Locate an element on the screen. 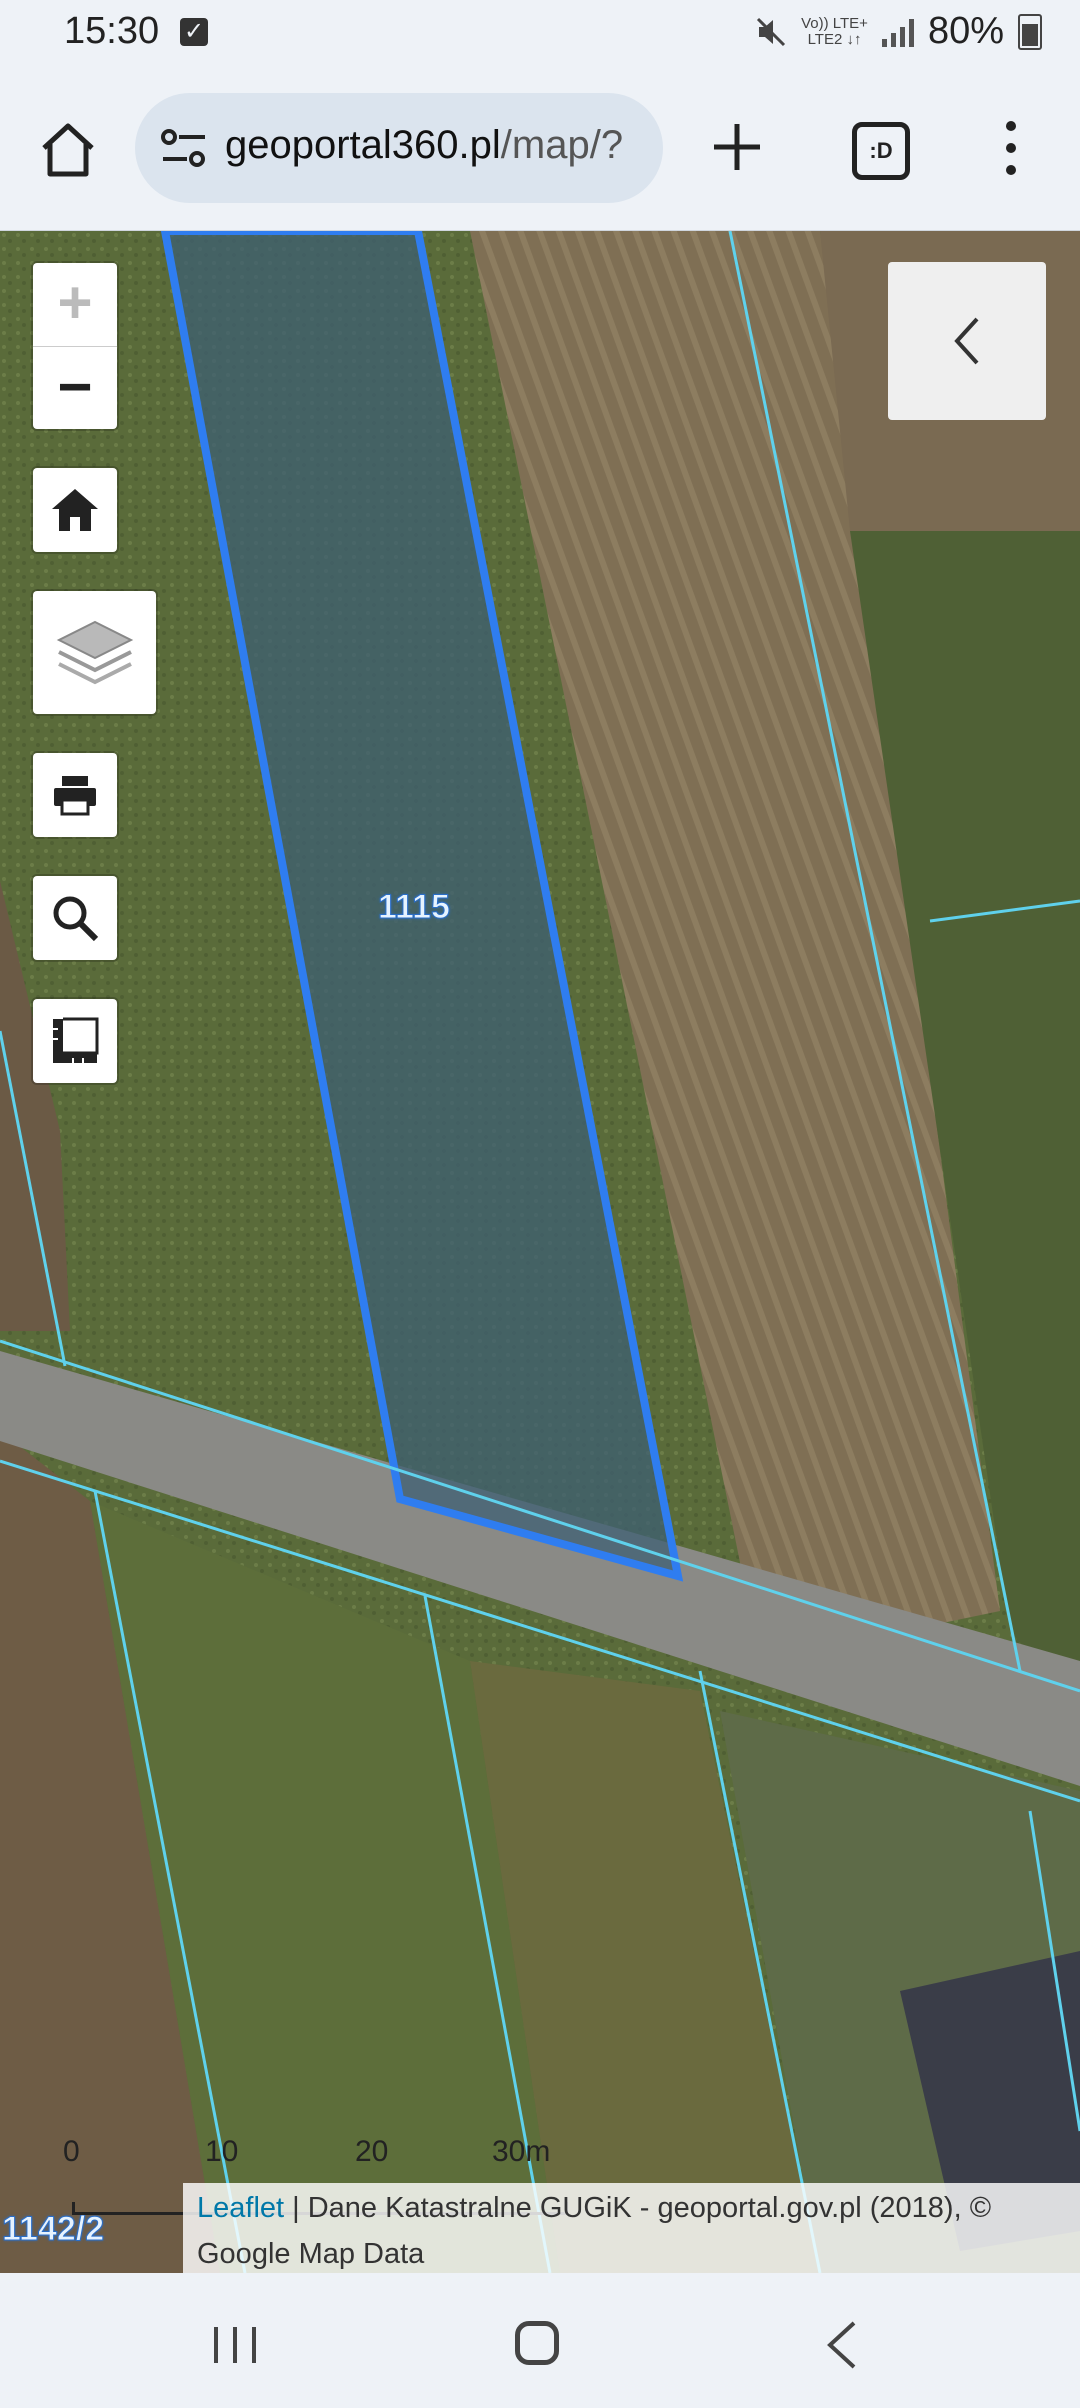 The width and height of the screenshot is (1080, 2408). url-text: geoportal360.pl/map/? is located at coordinates (437, 145).